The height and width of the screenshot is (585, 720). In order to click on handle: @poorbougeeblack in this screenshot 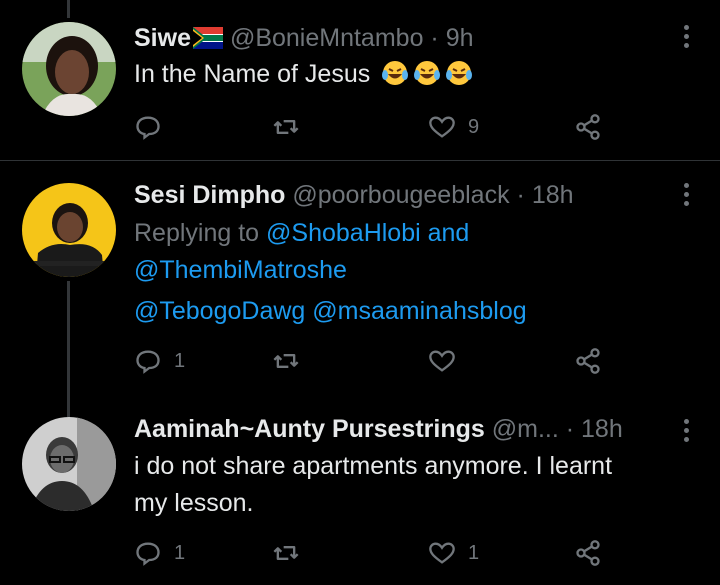, I will do `click(400, 195)`.